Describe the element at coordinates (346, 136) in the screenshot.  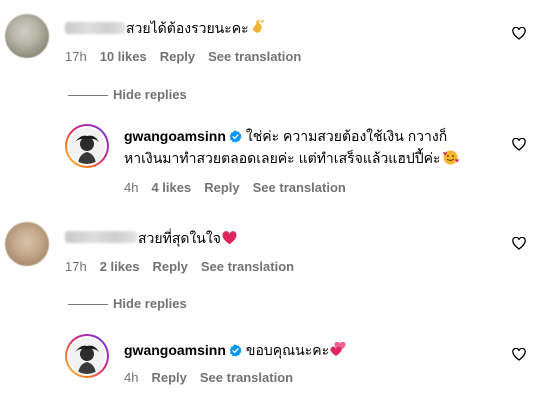
I see `comment-text-line1: ใช่ค่ะ ความสวยต้องใช้เงิน กวางก็` at that location.